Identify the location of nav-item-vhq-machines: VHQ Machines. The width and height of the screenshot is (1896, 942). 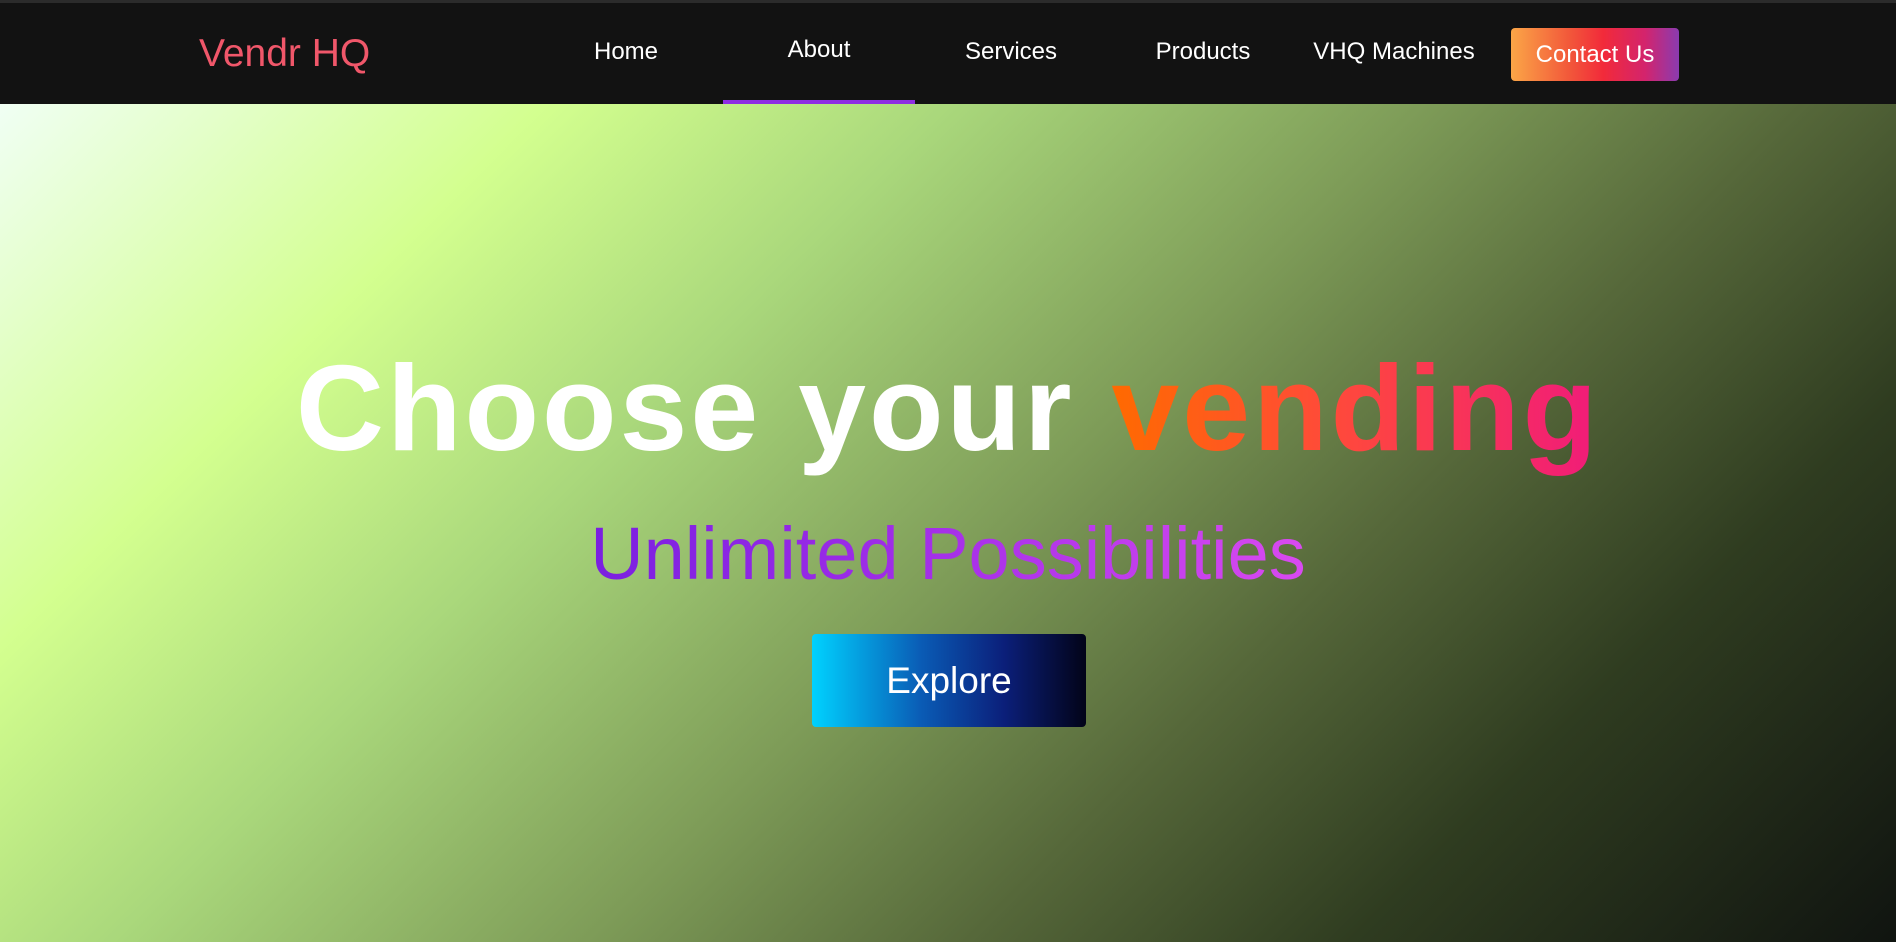
(1394, 53).